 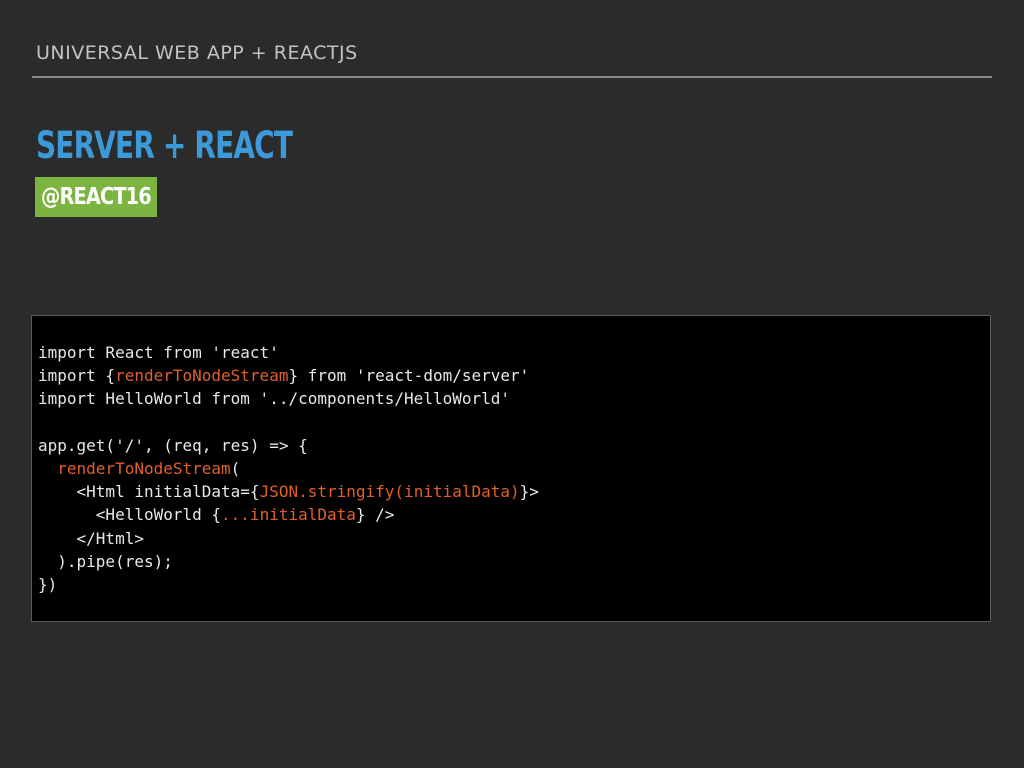 I want to click on code-token: import {, so click(x=77, y=376).